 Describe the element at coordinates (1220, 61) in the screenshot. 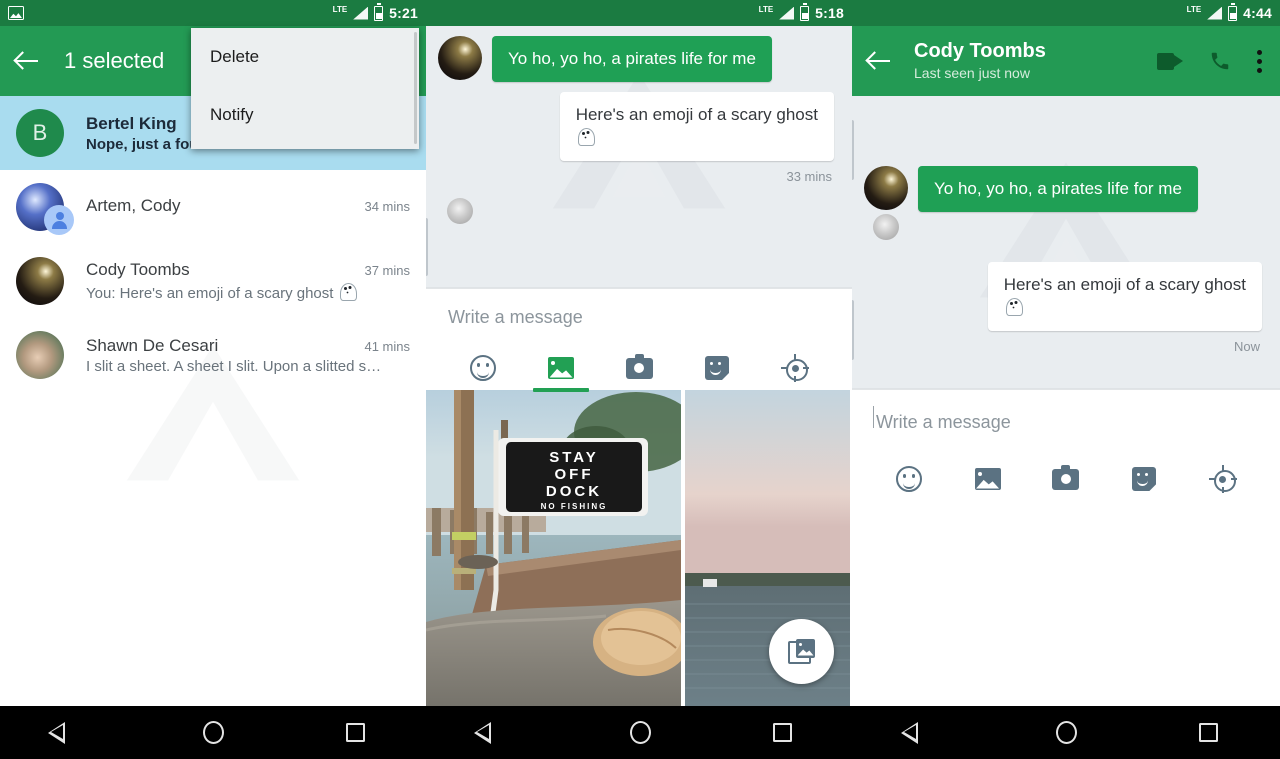

I see `phone-icon` at that location.